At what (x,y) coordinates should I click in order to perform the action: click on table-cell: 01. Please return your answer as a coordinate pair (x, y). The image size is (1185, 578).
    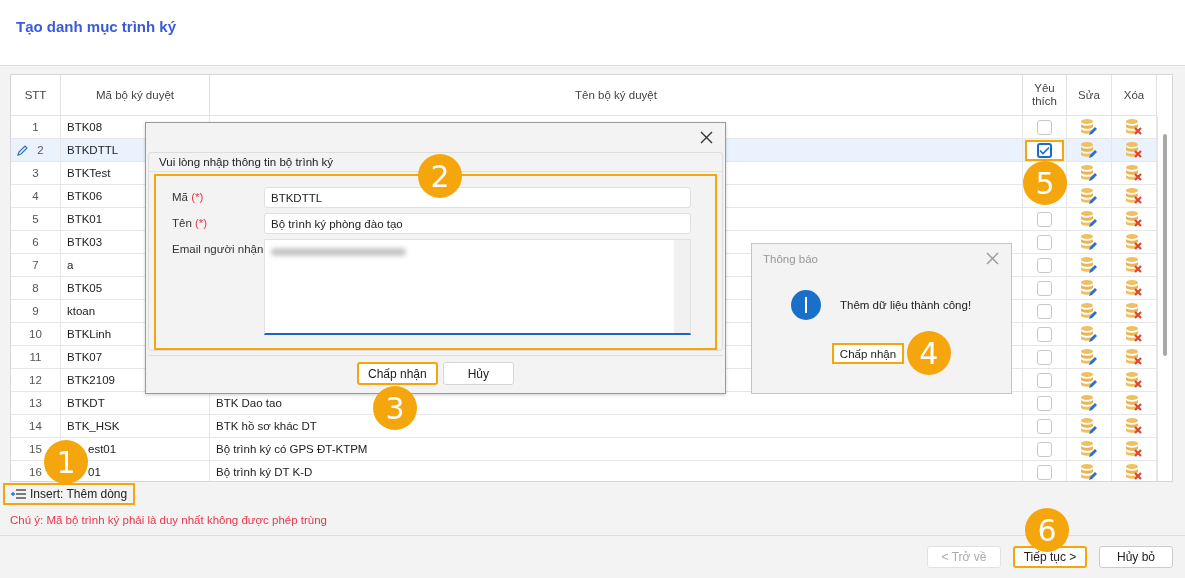
    Looking at the image, I should click on (94, 472).